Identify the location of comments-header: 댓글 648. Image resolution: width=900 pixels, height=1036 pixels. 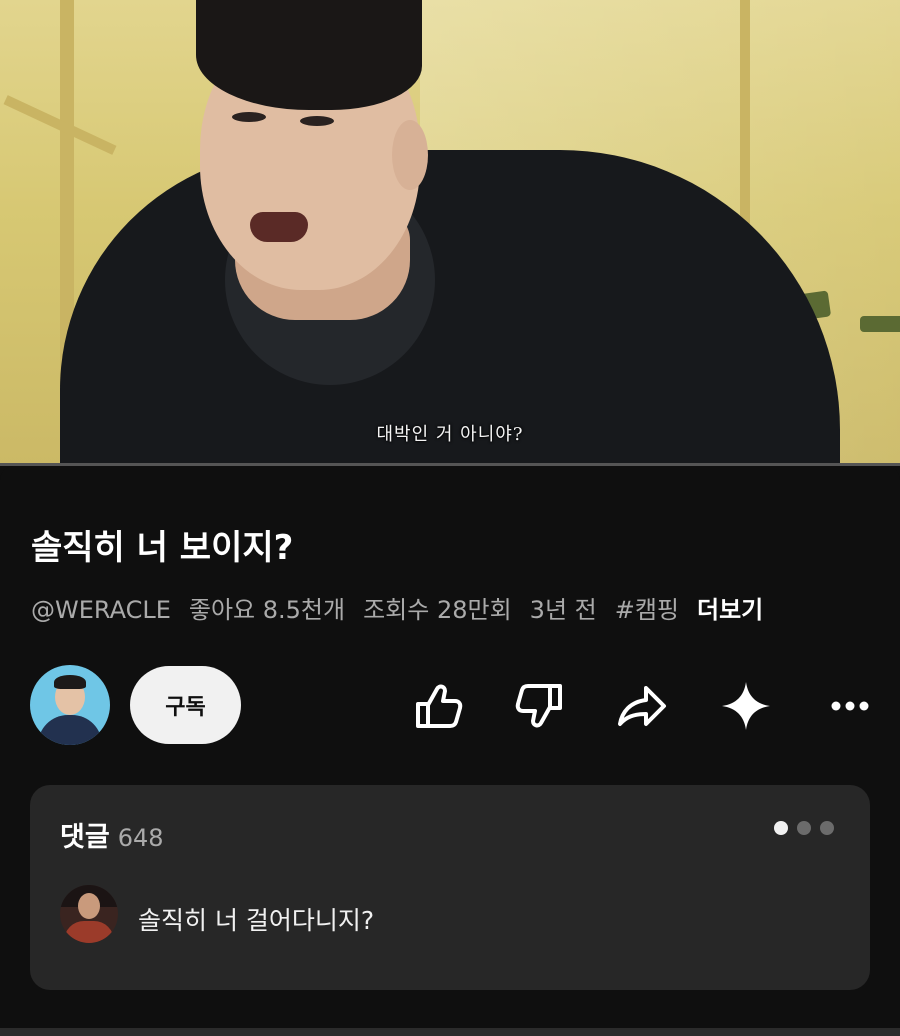
(112, 834).